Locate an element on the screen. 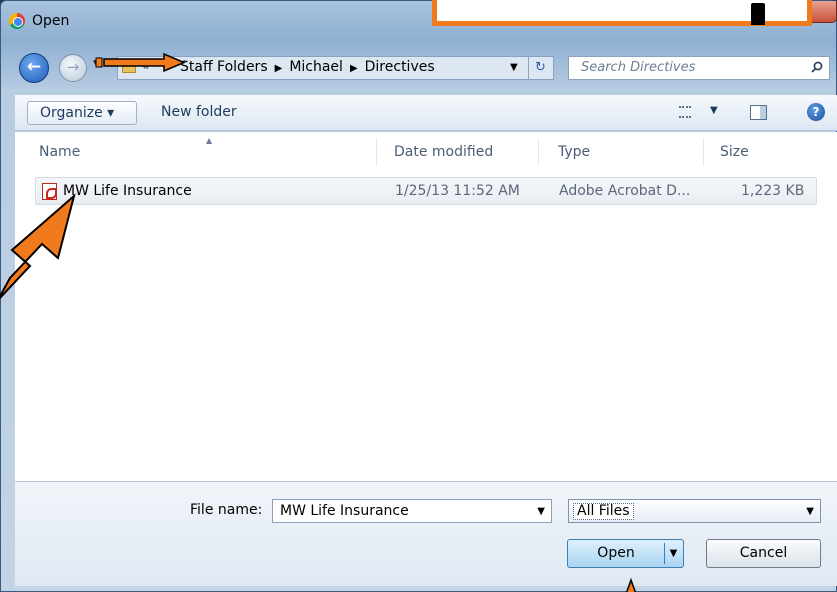  file-name-dropdown-icon: ▼ is located at coordinates (541, 511).